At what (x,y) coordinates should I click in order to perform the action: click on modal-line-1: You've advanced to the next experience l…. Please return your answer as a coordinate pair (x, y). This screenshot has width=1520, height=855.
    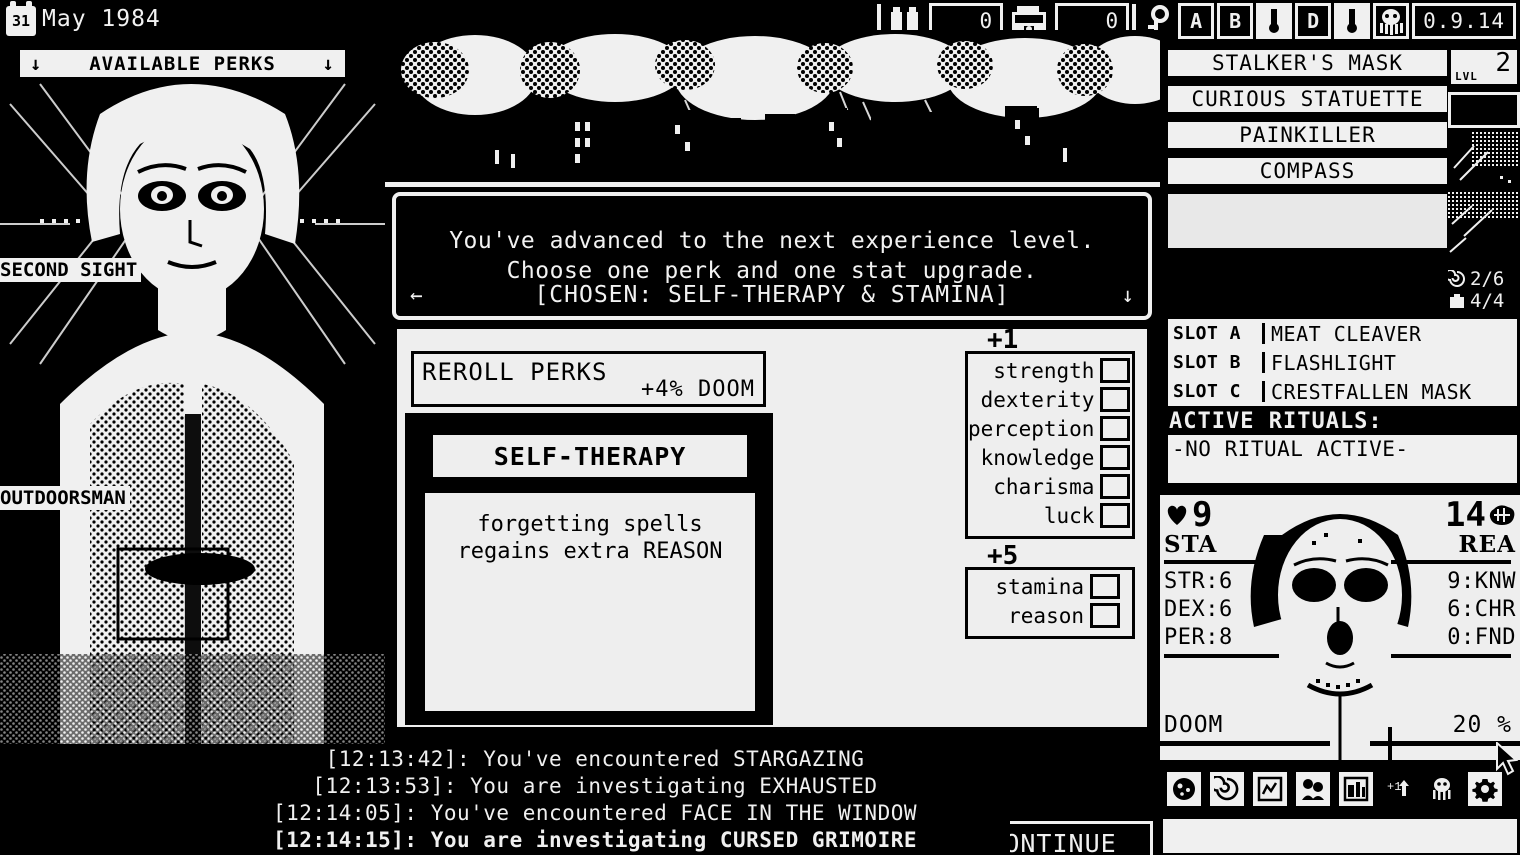
    Looking at the image, I should click on (772, 241).